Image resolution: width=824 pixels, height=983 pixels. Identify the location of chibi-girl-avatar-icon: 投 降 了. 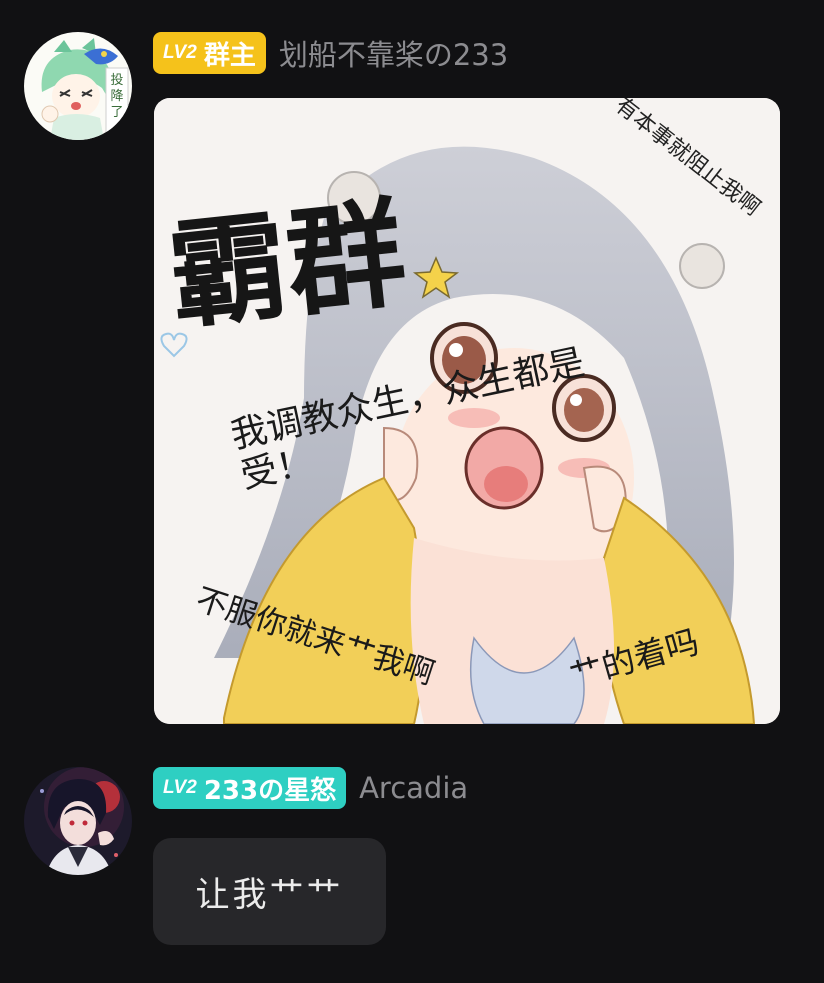
(78, 86).